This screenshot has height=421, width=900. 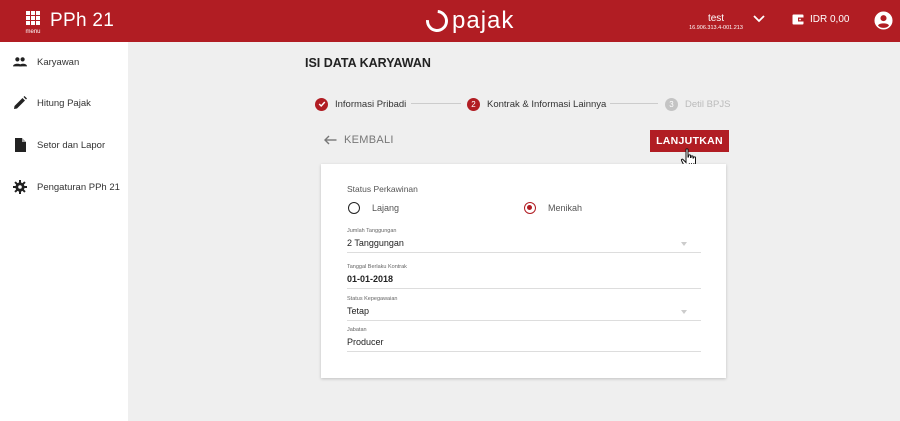 What do you see at coordinates (716, 18) in the screenshot?
I see `user-name: test` at bounding box center [716, 18].